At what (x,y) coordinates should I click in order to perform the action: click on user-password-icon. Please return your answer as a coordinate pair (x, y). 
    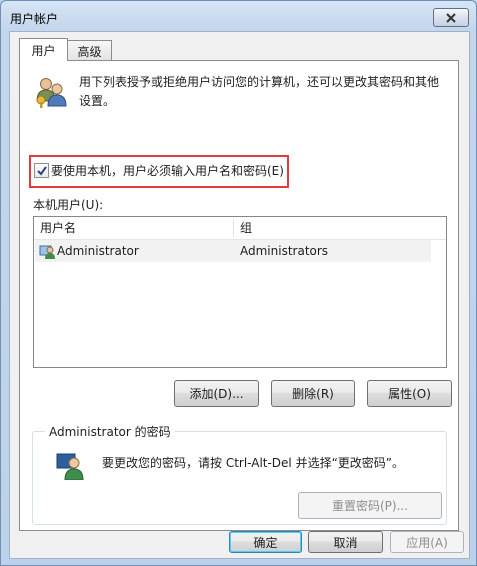
    Looking at the image, I should click on (70, 466).